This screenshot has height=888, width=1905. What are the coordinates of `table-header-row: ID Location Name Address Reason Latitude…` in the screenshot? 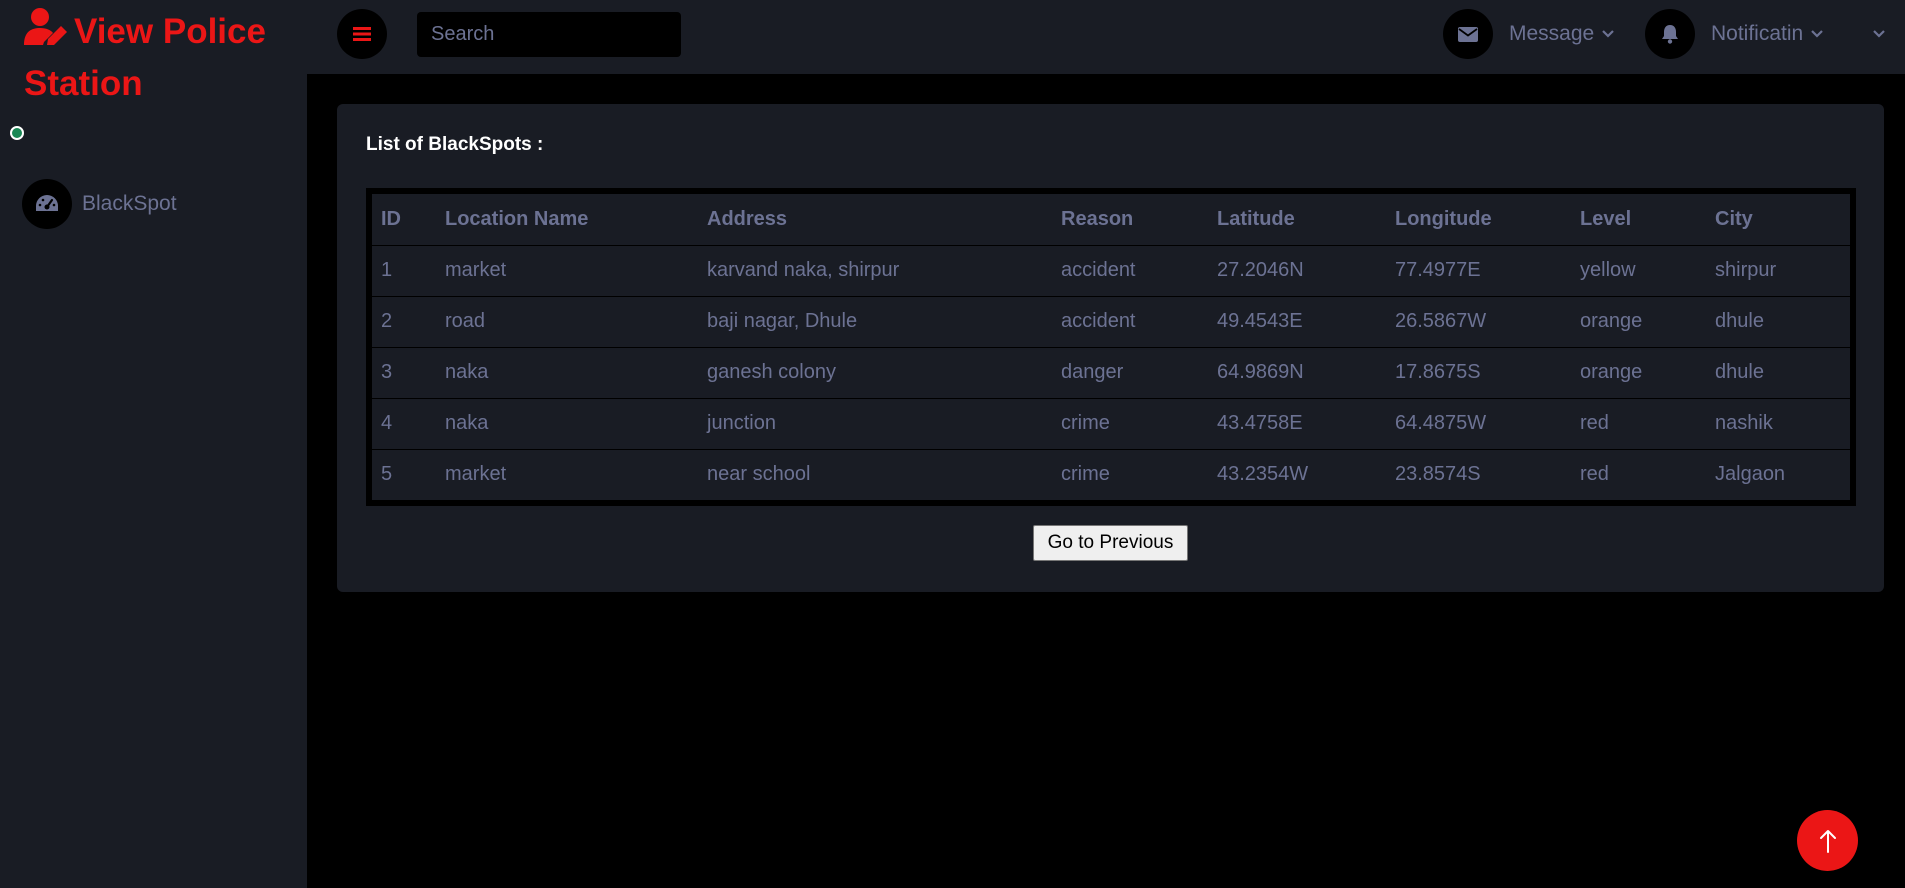 It's located at (1111, 220).